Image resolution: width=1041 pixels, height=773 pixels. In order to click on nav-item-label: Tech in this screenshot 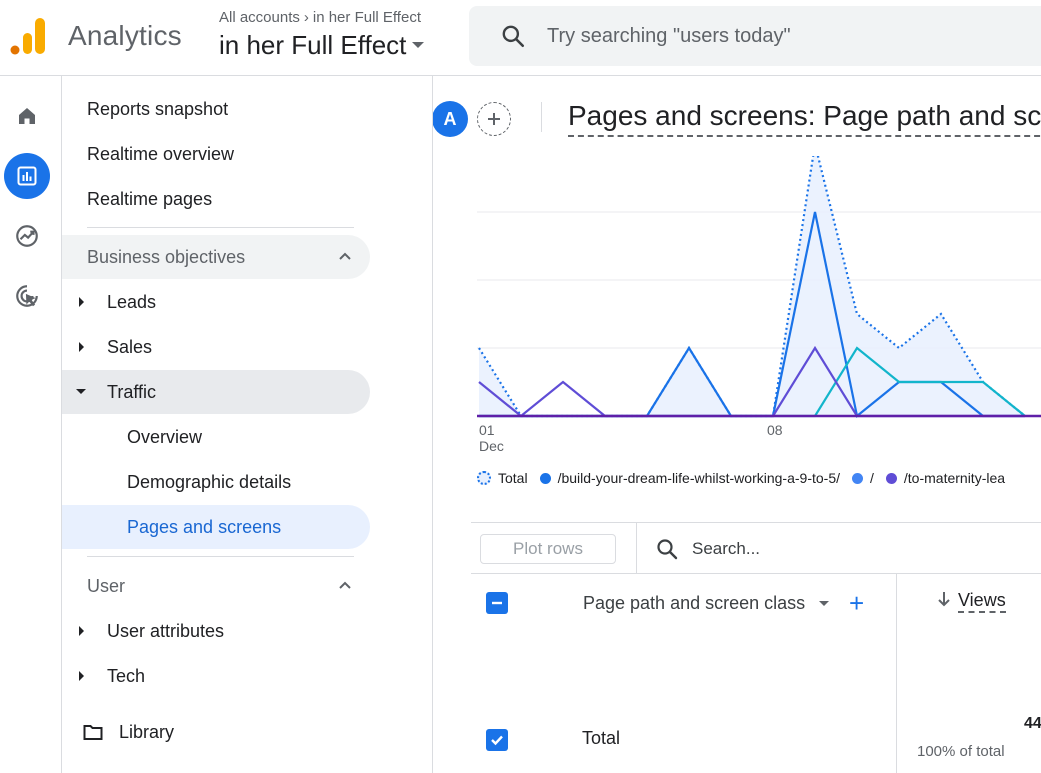, I will do `click(126, 675)`.